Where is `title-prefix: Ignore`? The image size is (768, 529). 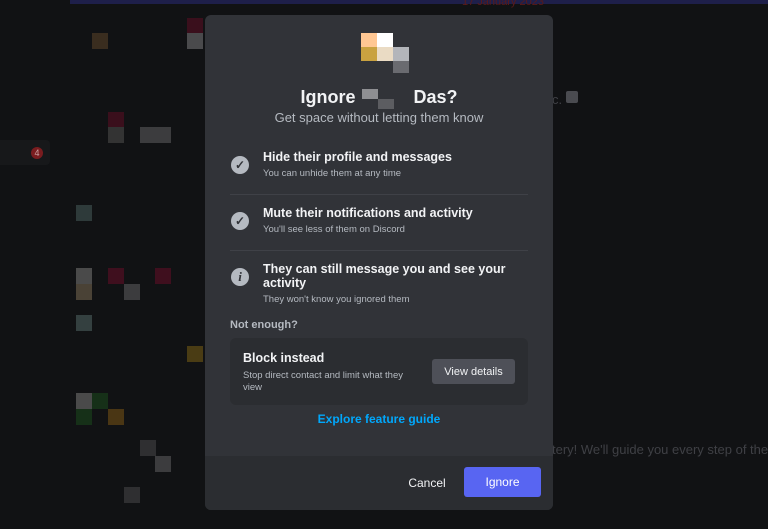 title-prefix: Ignore is located at coordinates (328, 97).